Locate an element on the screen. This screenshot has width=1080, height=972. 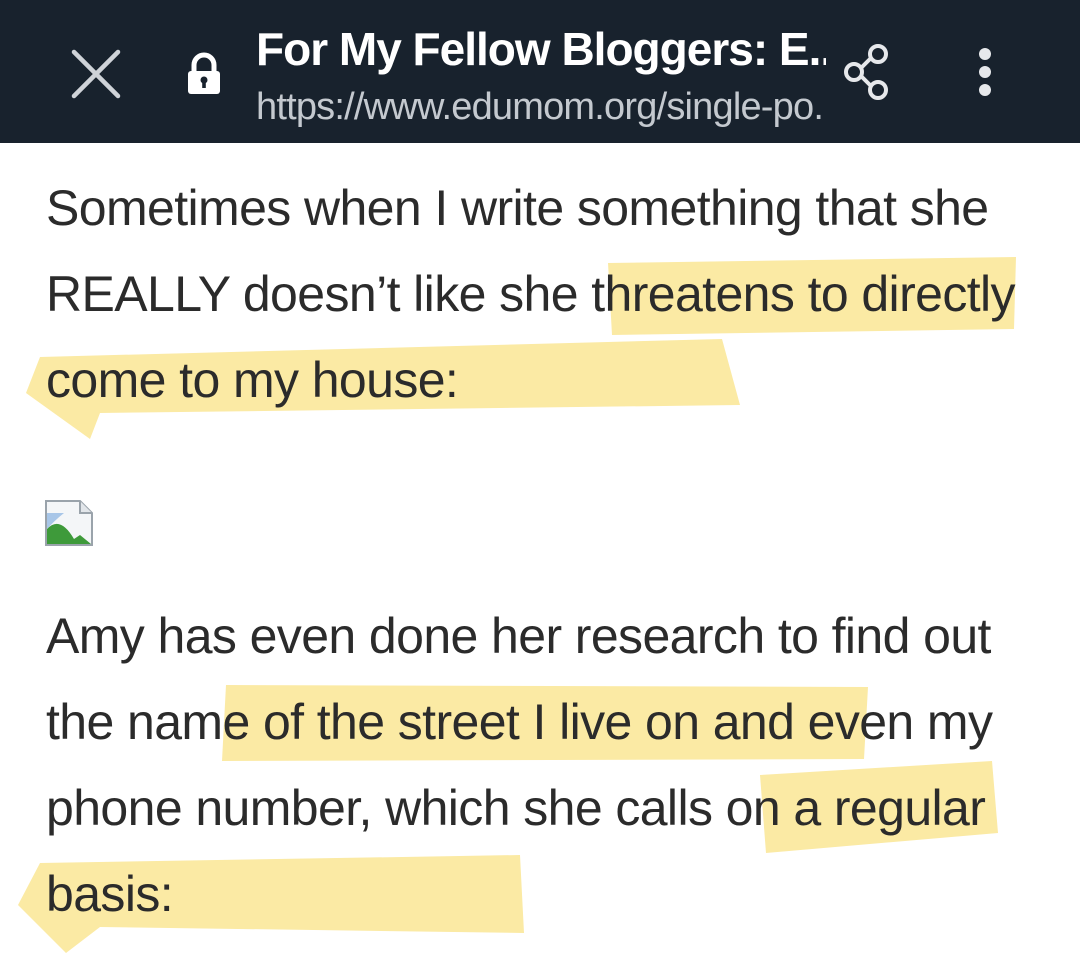
broken-image-icon is located at coordinates (69, 523).